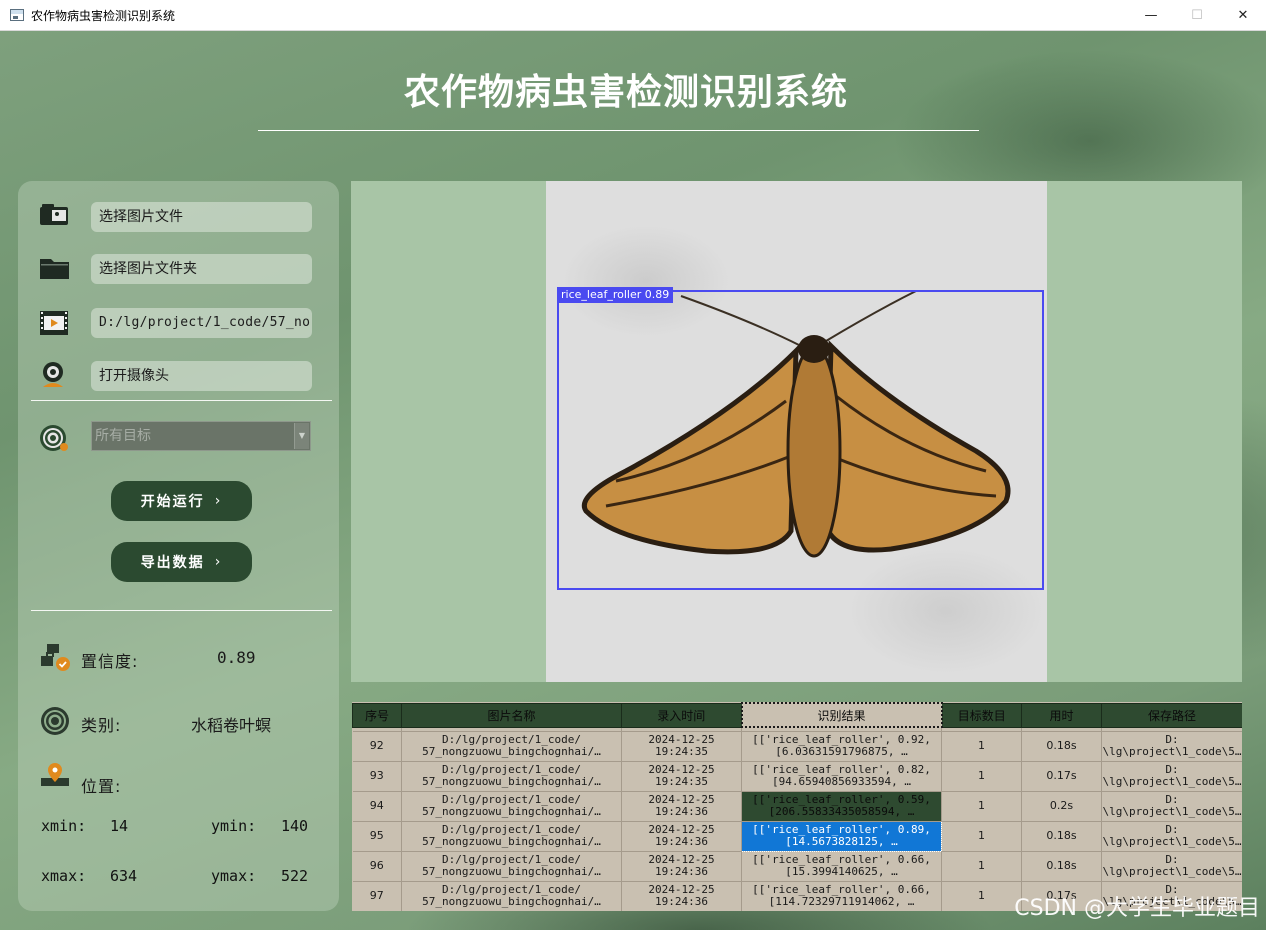  Describe the element at coordinates (377, 836) in the screenshot. I see `row-index: 95` at that location.